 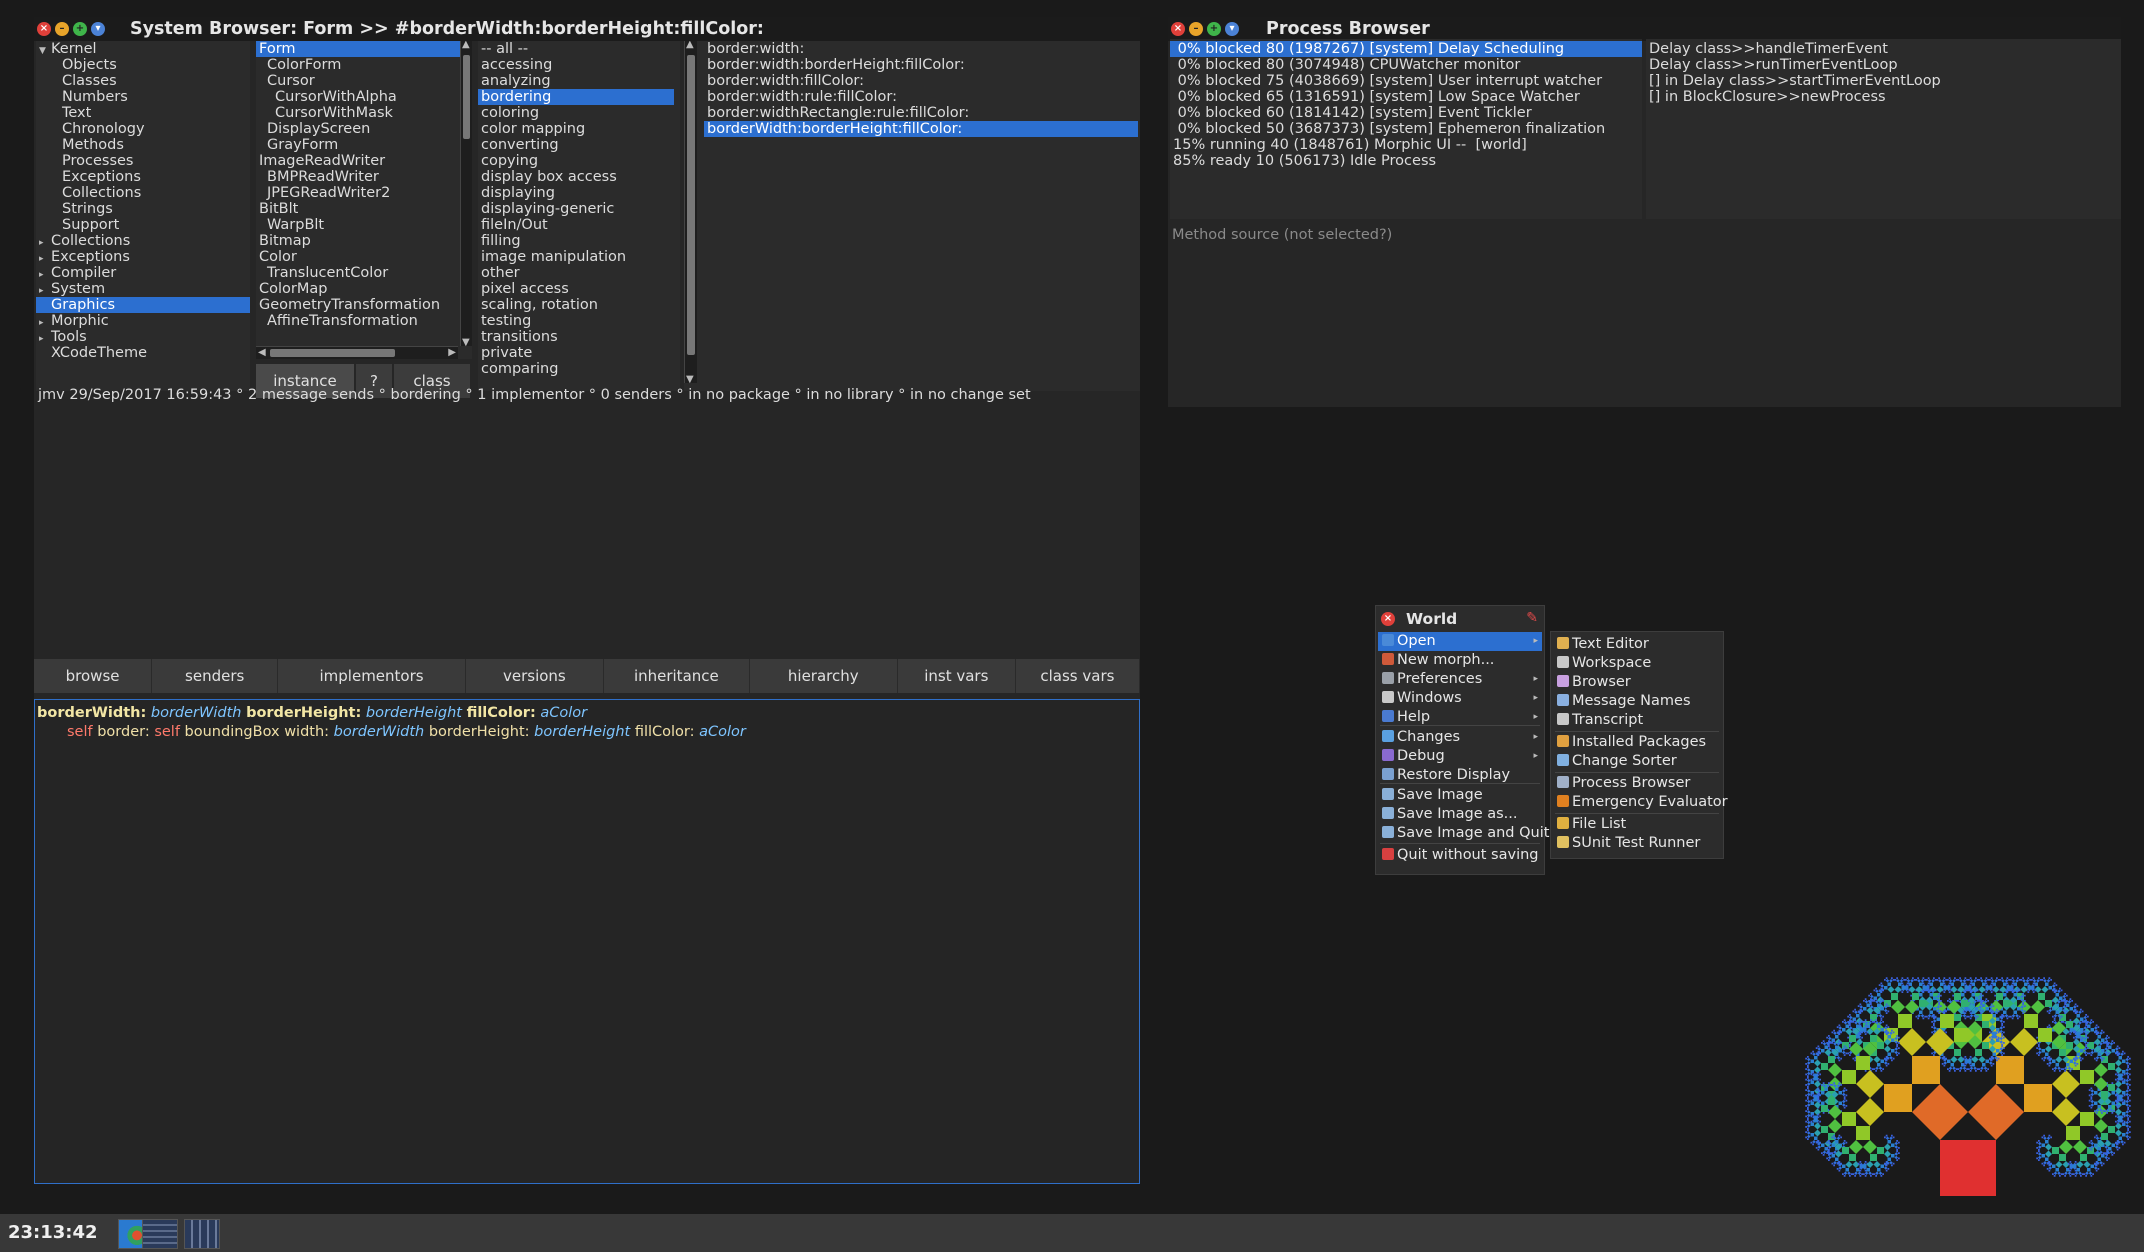 I want to click on class-item: BitBlt, so click(x=358, y=209).